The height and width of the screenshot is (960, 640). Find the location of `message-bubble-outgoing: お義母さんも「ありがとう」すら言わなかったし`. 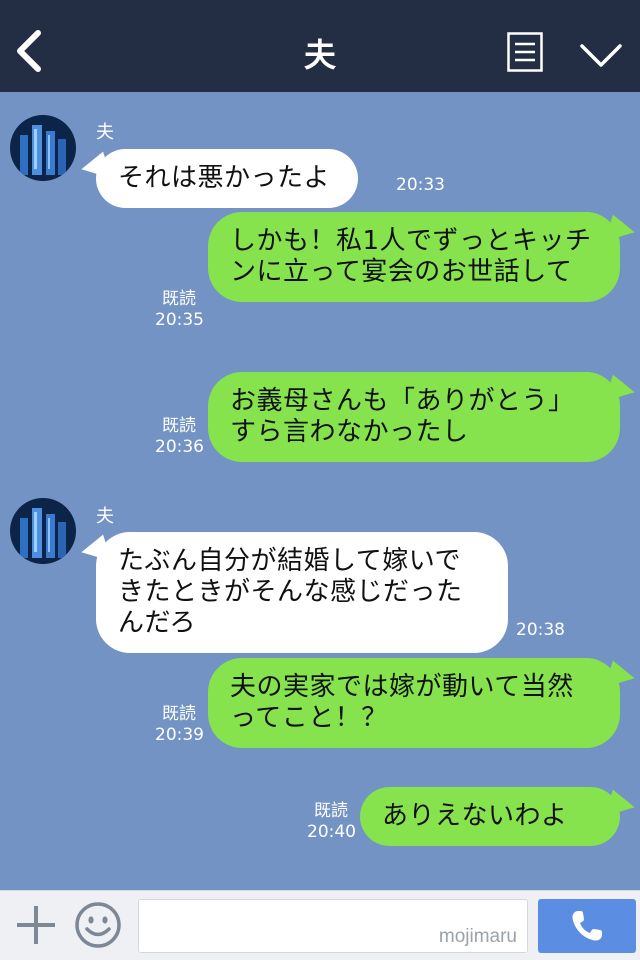

message-bubble-outgoing: お義母さんも「ありがとう」すら言わなかったし is located at coordinates (414, 417).